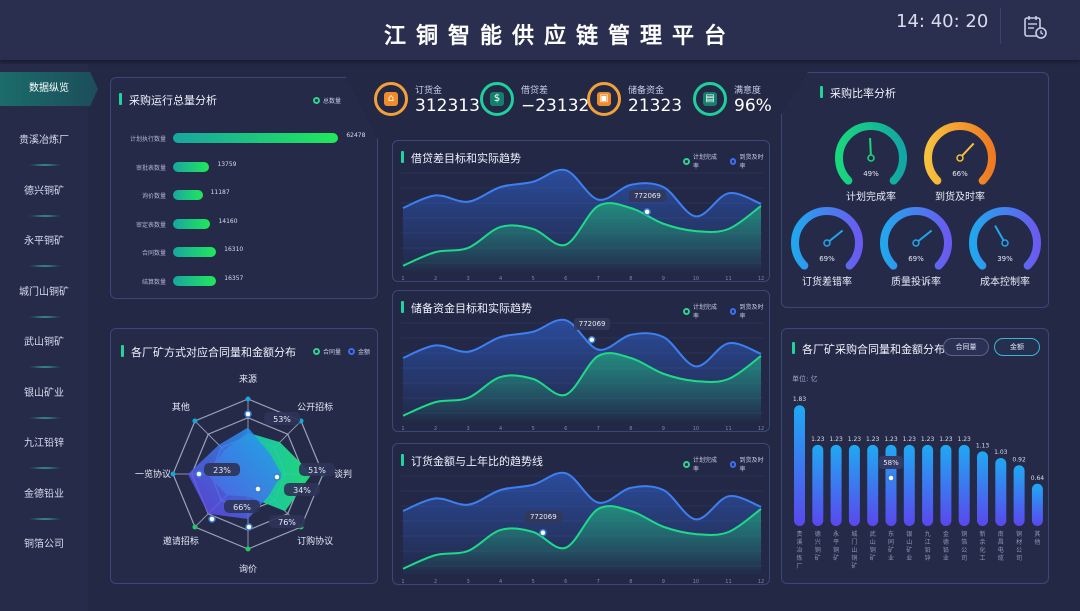  I want to click on sidebar-item: 德兴铜矿, so click(44, 197).